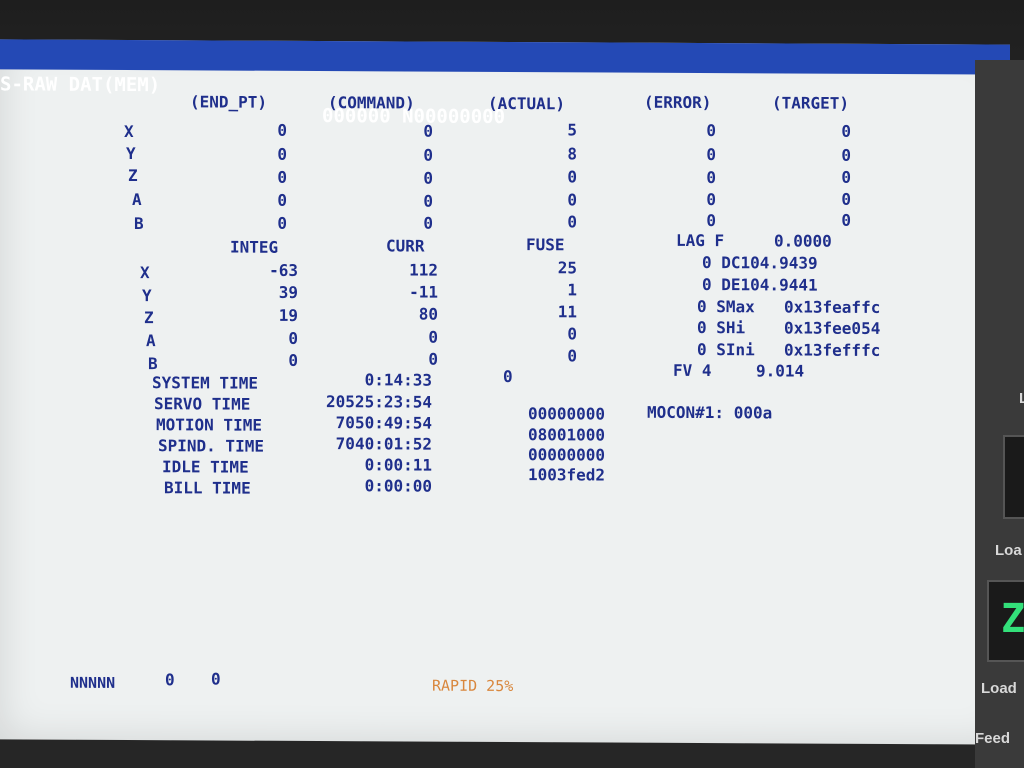 The image size is (1024, 768). Describe the element at coordinates (572, 130) in the screenshot. I see `actual-x: 5` at that location.